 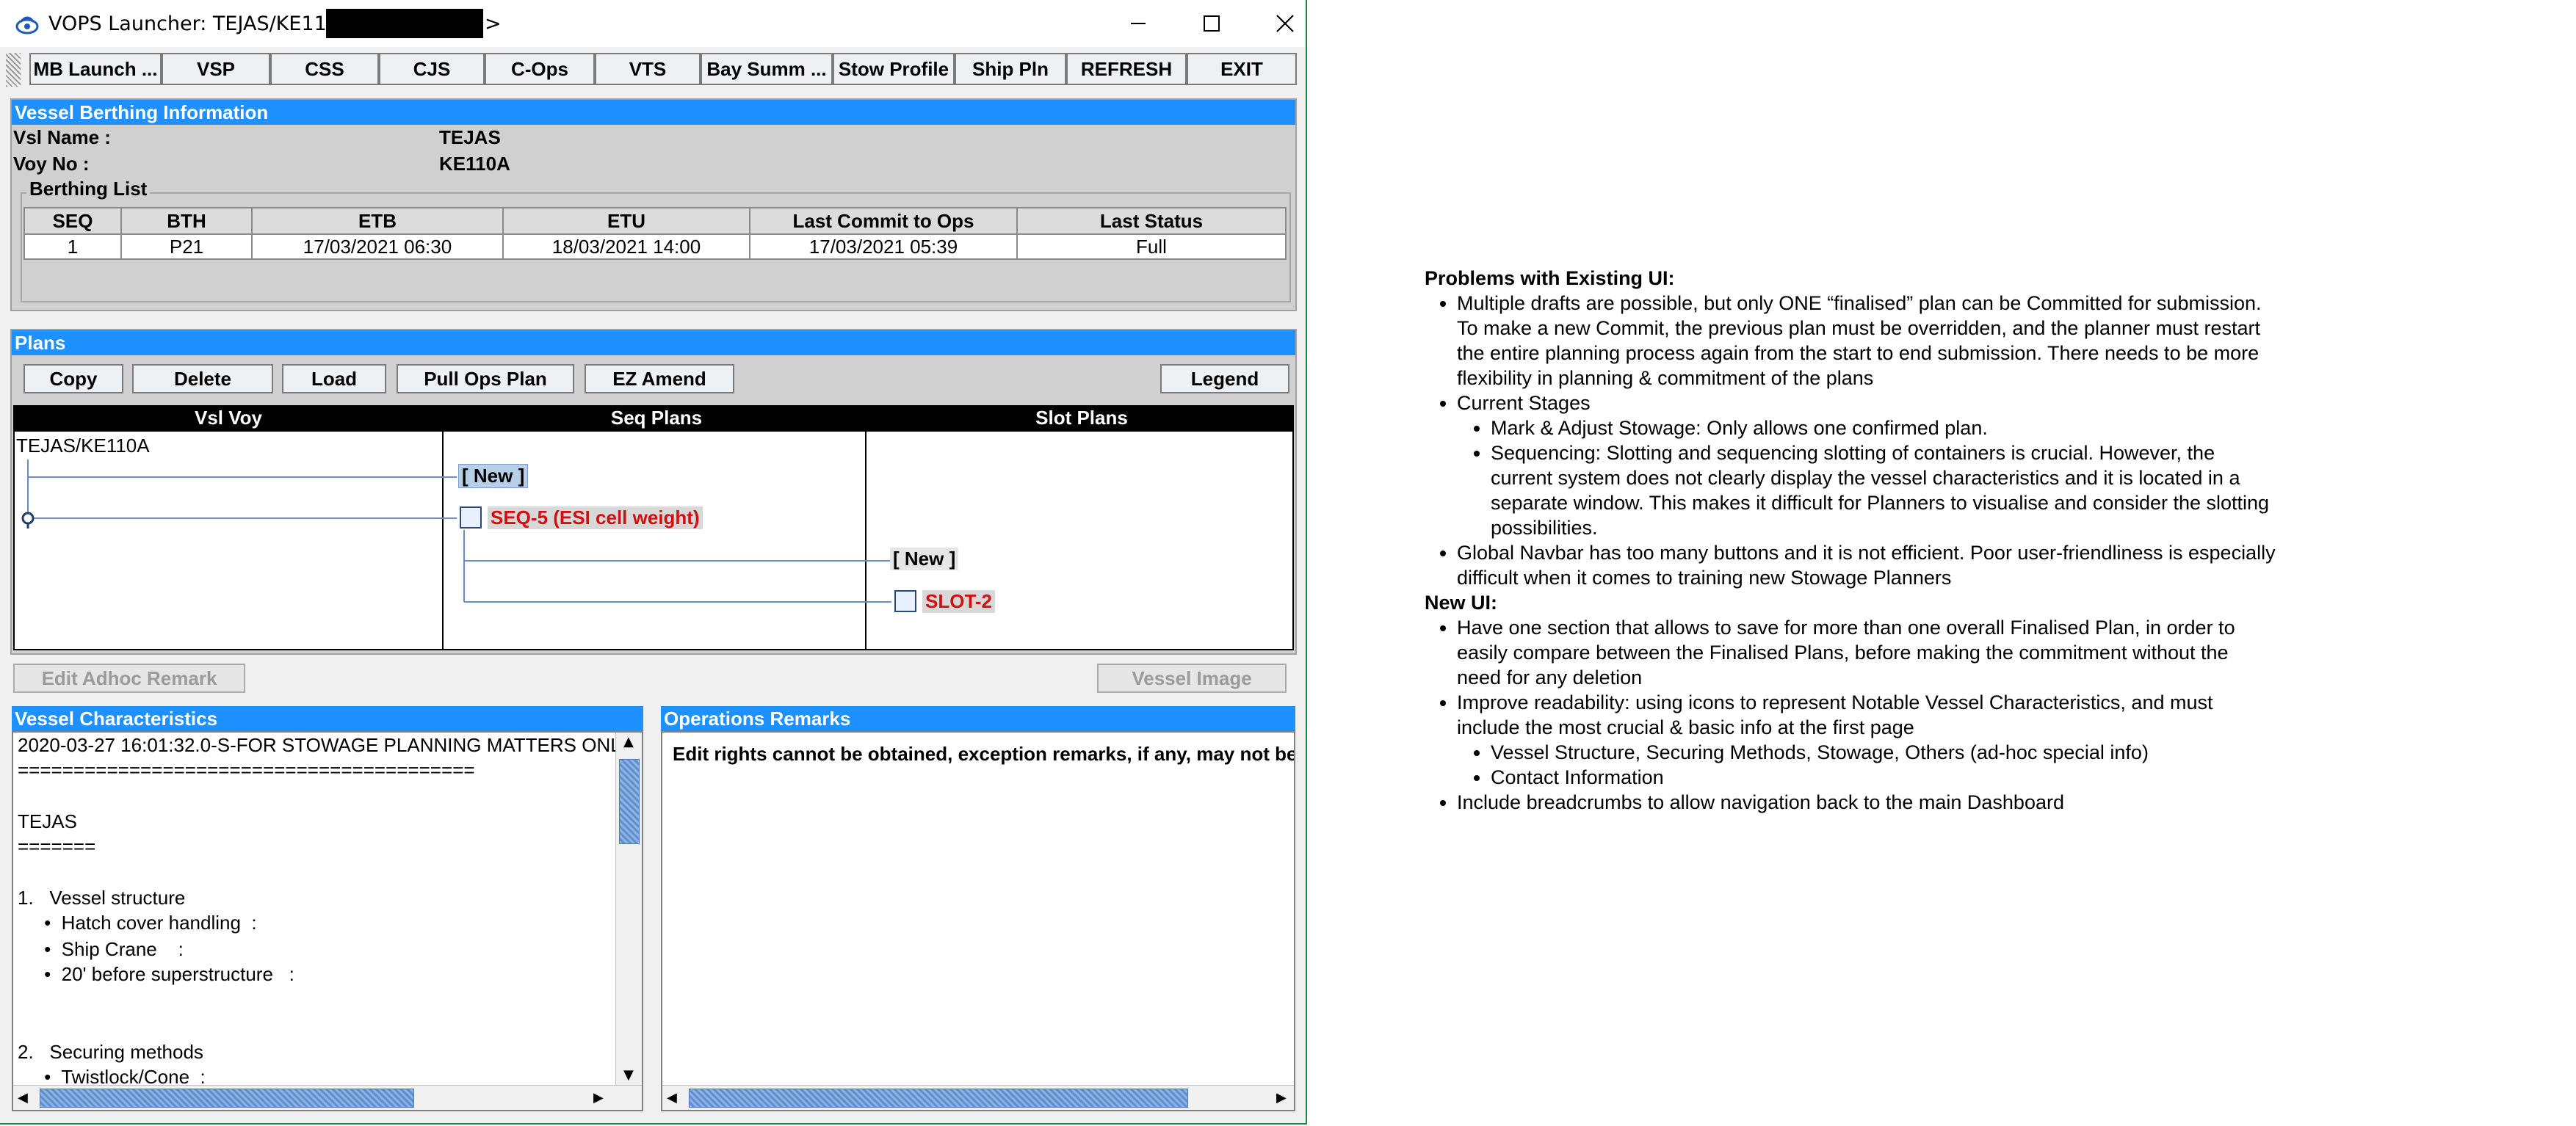 What do you see at coordinates (959, 602) in the screenshot?
I see `slot-plan-node: SLOT-2` at bounding box center [959, 602].